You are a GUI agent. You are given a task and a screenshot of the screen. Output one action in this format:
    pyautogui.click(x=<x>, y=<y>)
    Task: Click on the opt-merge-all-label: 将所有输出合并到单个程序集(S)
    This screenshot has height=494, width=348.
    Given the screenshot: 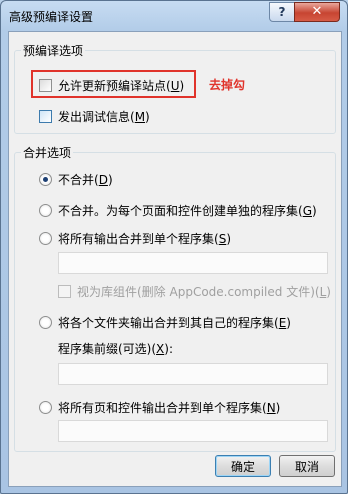 What is the action you would take?
    pyautogui.click(x=144, y=239)
    